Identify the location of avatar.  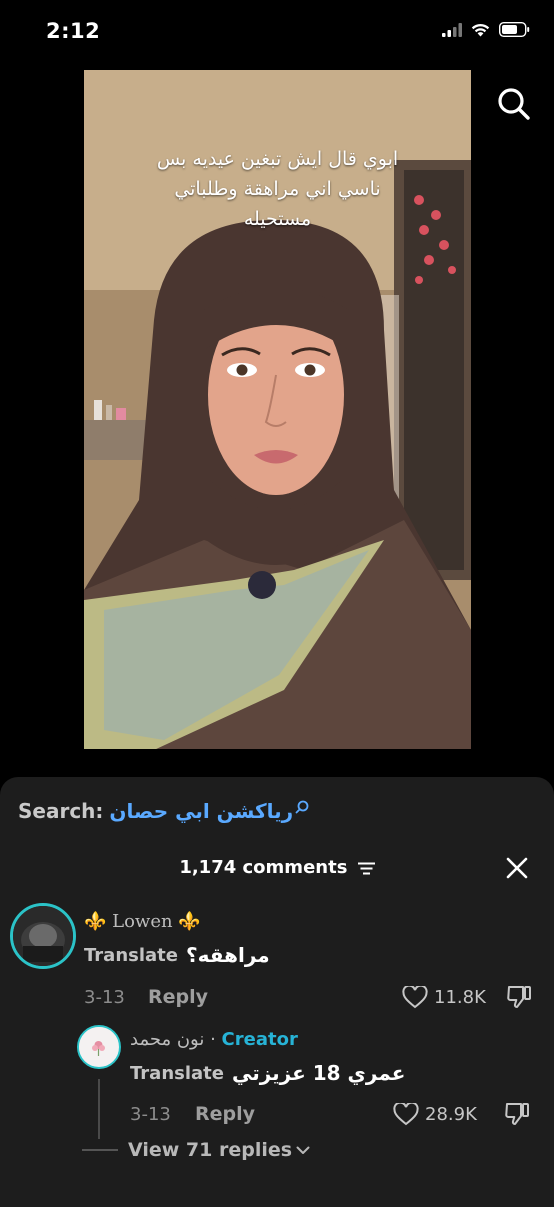
(43, 936).